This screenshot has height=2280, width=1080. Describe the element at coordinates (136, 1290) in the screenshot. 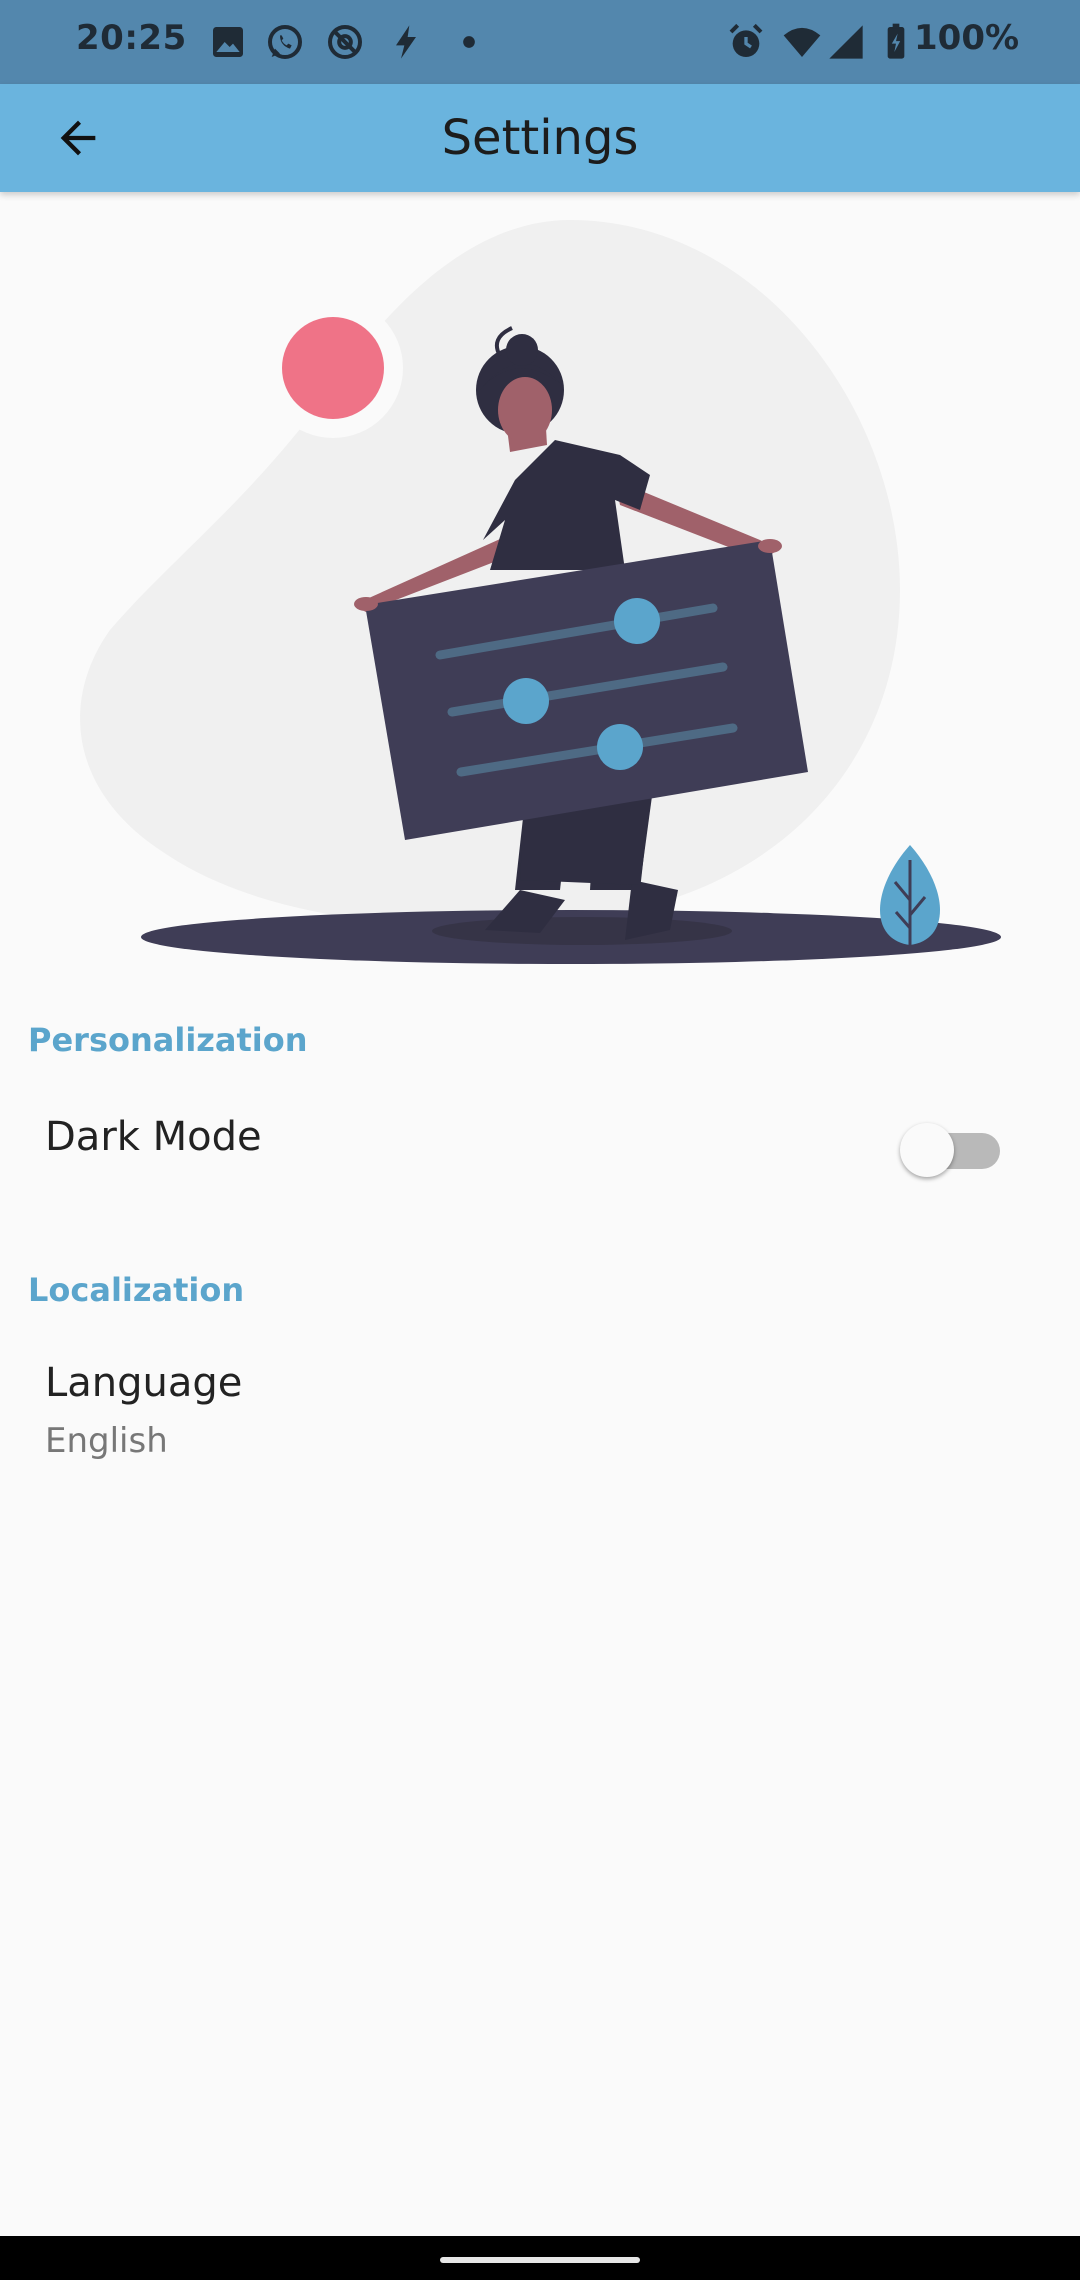

I see `section-header-localization: Localization` at that location.